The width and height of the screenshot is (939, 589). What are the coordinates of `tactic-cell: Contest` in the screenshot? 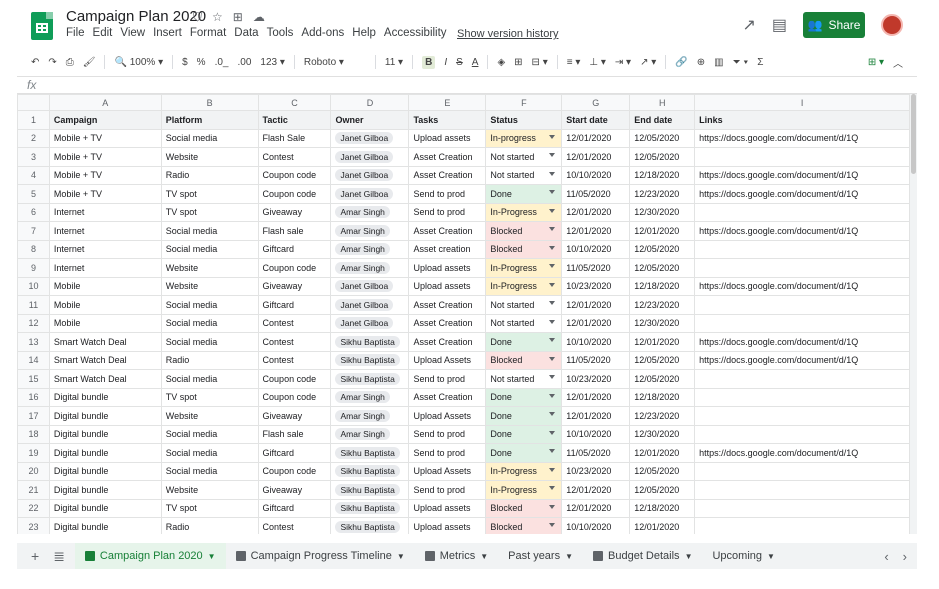 It's located at (294, 360).